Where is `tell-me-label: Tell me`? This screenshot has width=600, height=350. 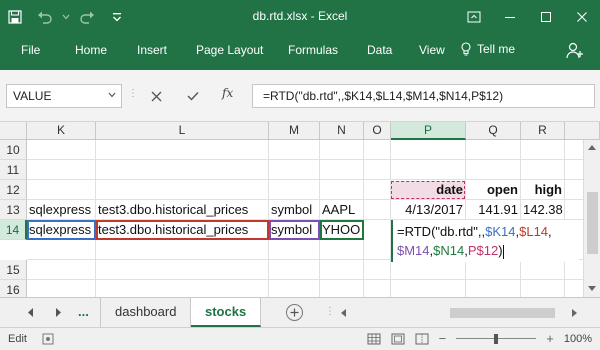
tell-me-label: Tell me is located at coordinates (496, 49).